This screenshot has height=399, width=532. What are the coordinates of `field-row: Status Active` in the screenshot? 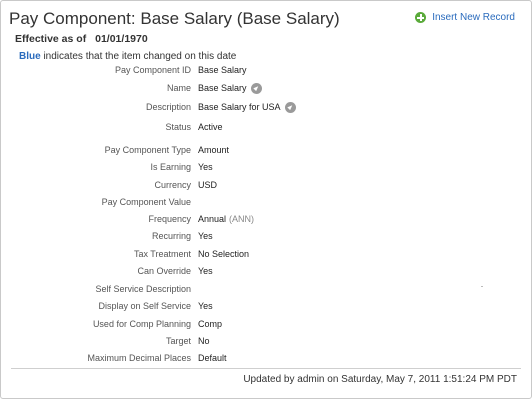 It's located at (266, 127).